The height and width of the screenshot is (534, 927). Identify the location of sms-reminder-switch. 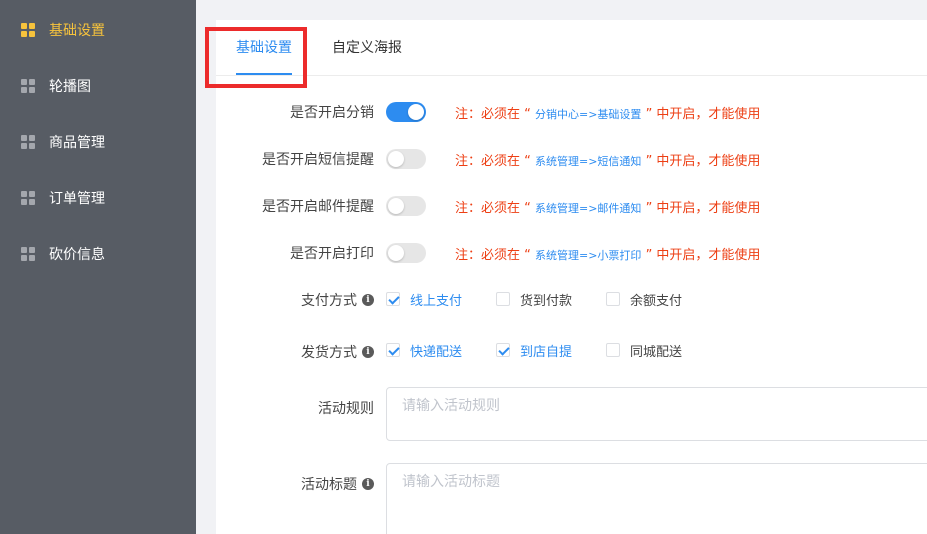
(406, 159).